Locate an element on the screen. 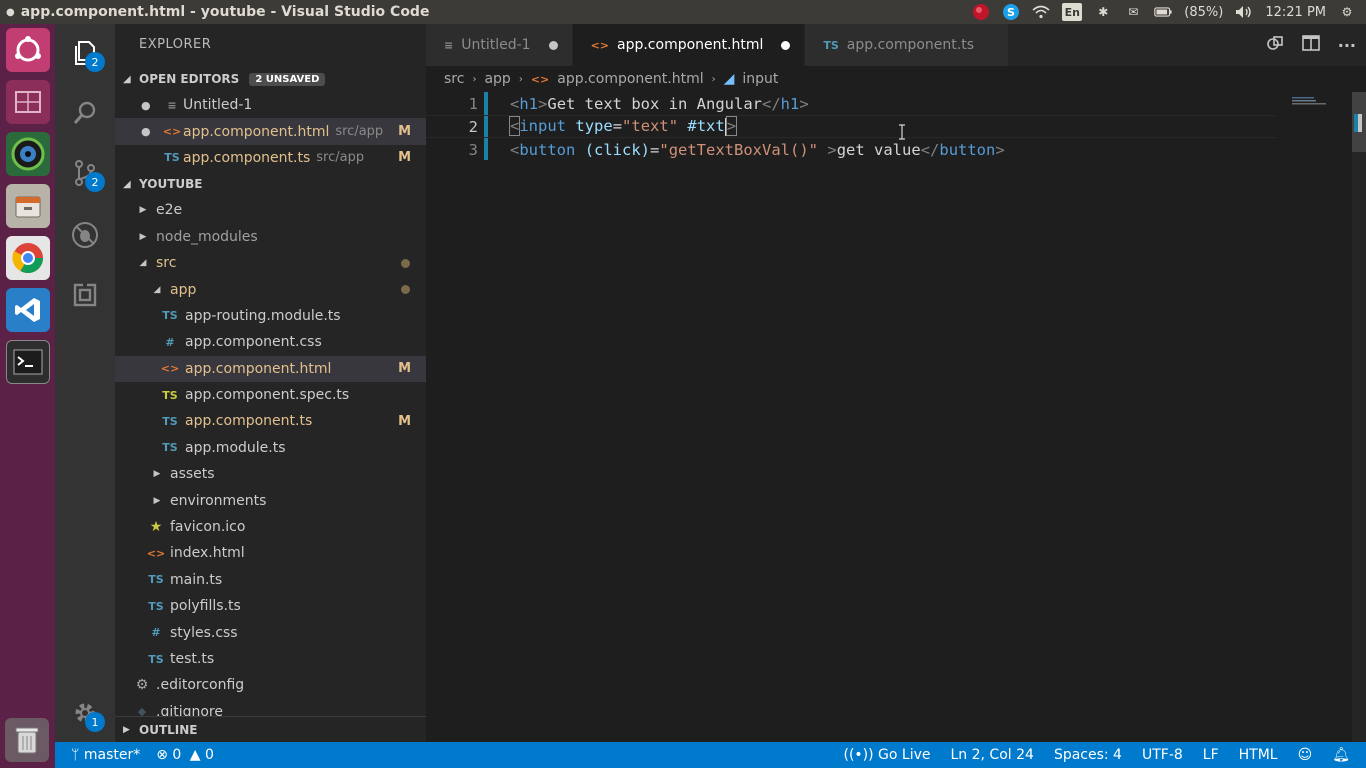 The width and height of the screenshot is (1366, 768). language-mode: HTML is located at coordinates (1258, 755).